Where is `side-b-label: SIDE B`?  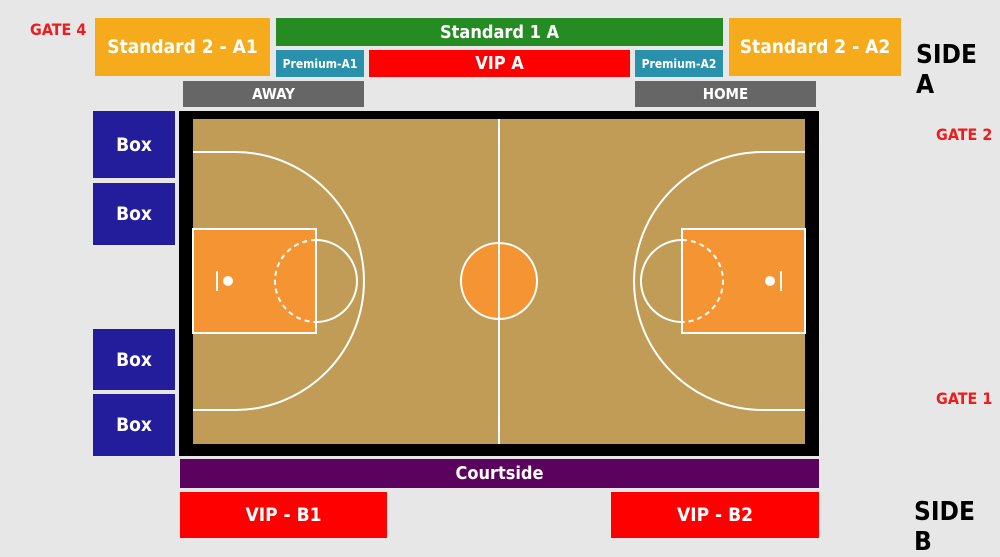 side-b-label: SIDE B is located at coordinates (944, 527).